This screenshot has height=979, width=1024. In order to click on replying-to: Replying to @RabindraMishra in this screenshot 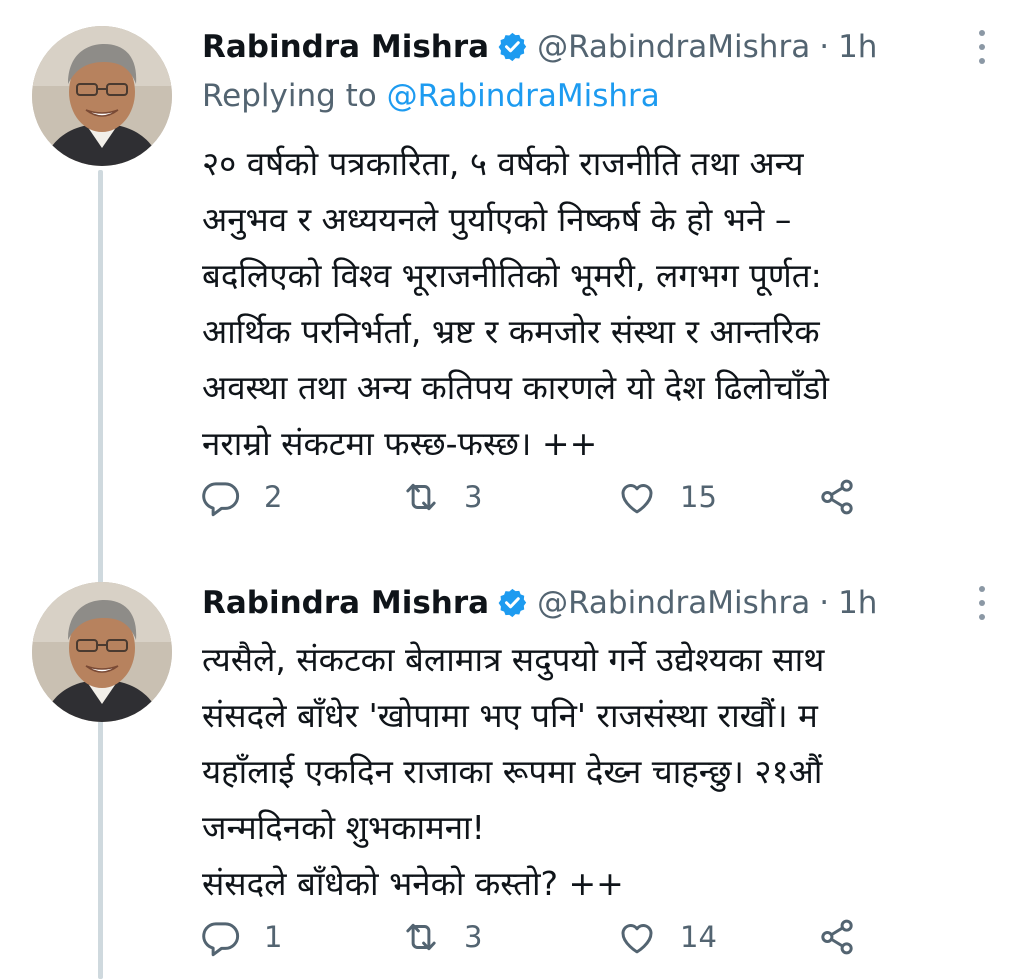, I will do `click(431, 96)`.